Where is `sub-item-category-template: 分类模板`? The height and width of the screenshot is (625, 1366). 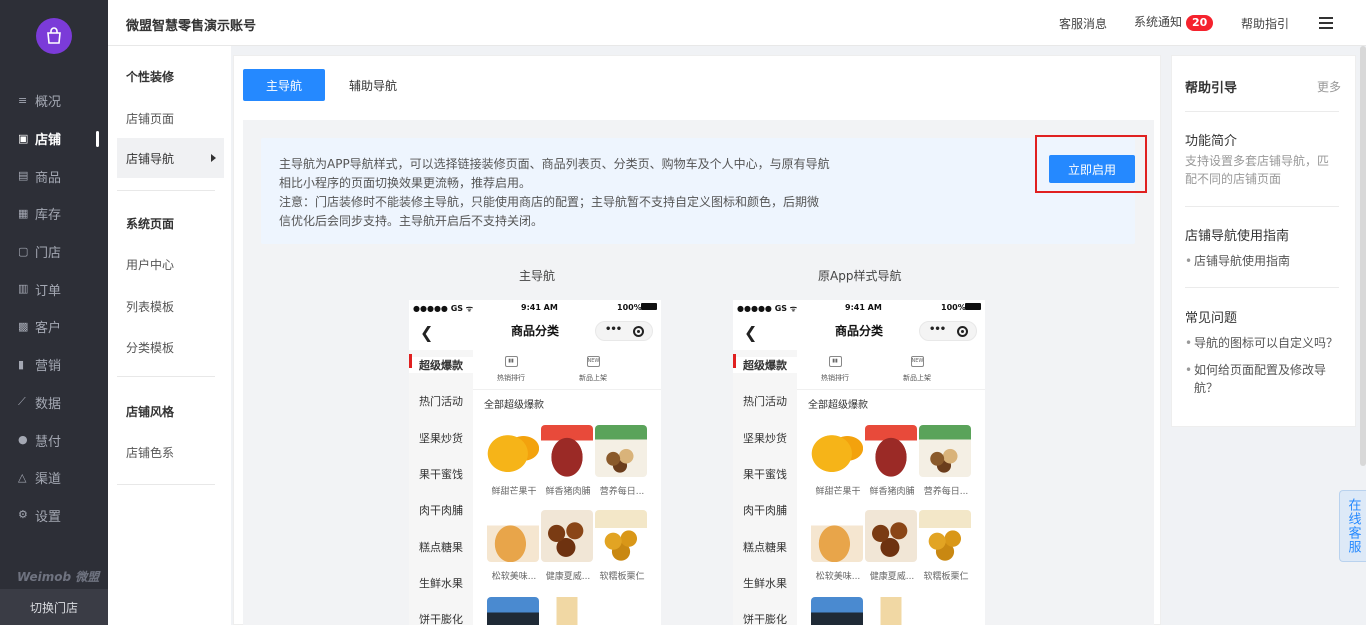
sub-item-category-template: 分类模板 is located at coordinates (150, 347).